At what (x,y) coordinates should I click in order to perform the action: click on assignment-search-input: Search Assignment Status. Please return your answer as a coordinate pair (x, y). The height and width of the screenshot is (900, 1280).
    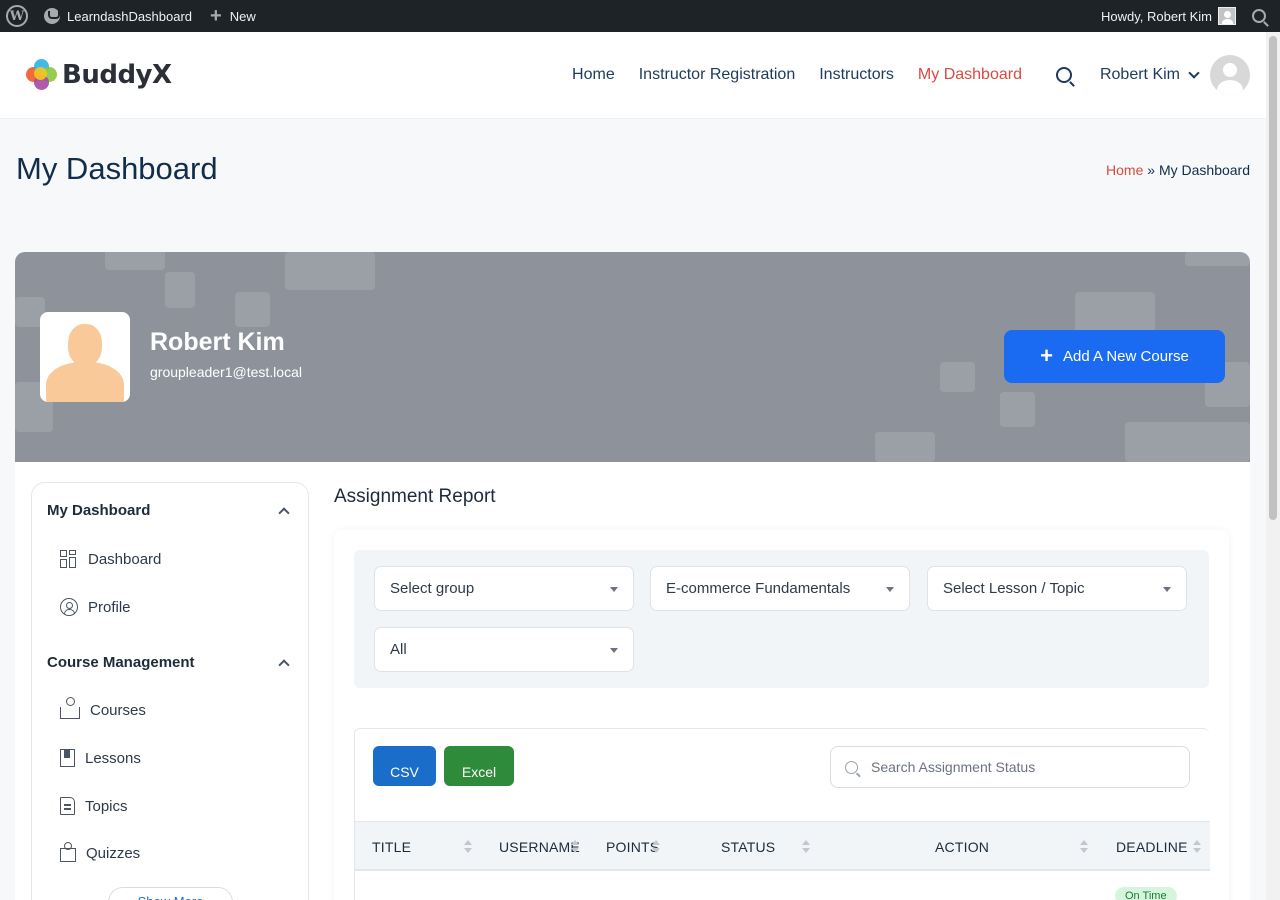
    Looking at the image, I should click on (1010, 767).